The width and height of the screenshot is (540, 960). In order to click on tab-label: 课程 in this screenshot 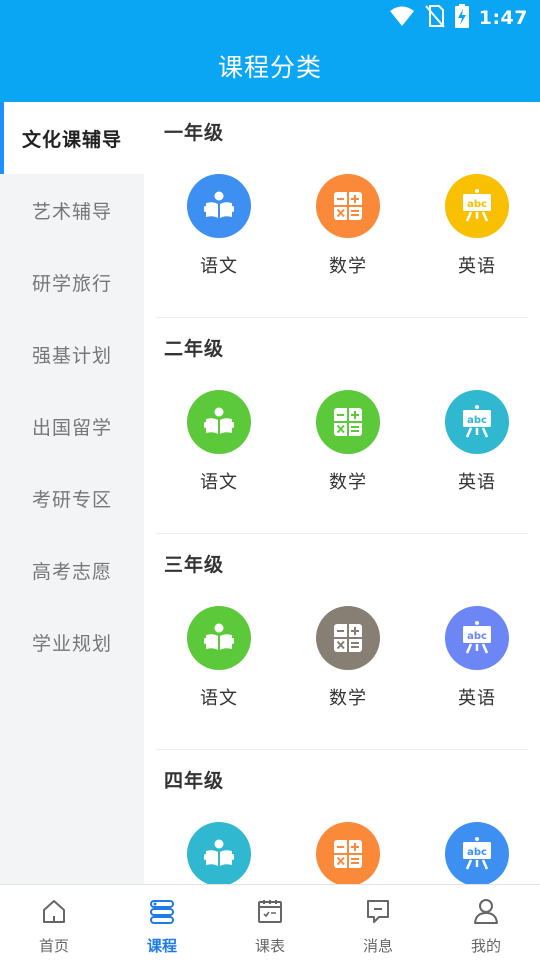, I will do `click(161, 946)`.